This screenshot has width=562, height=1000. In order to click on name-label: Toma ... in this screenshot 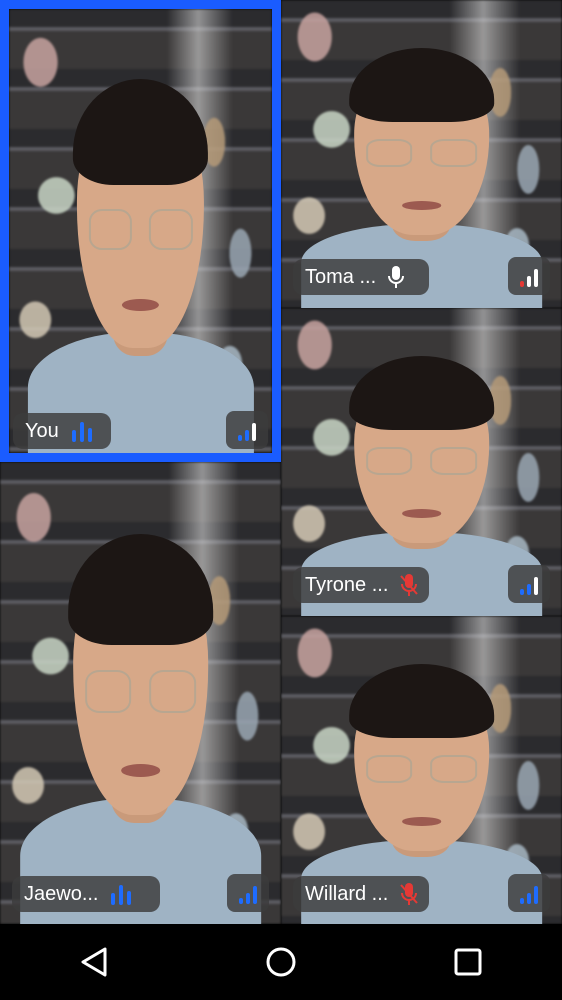, I will do `click(361, 277)`.